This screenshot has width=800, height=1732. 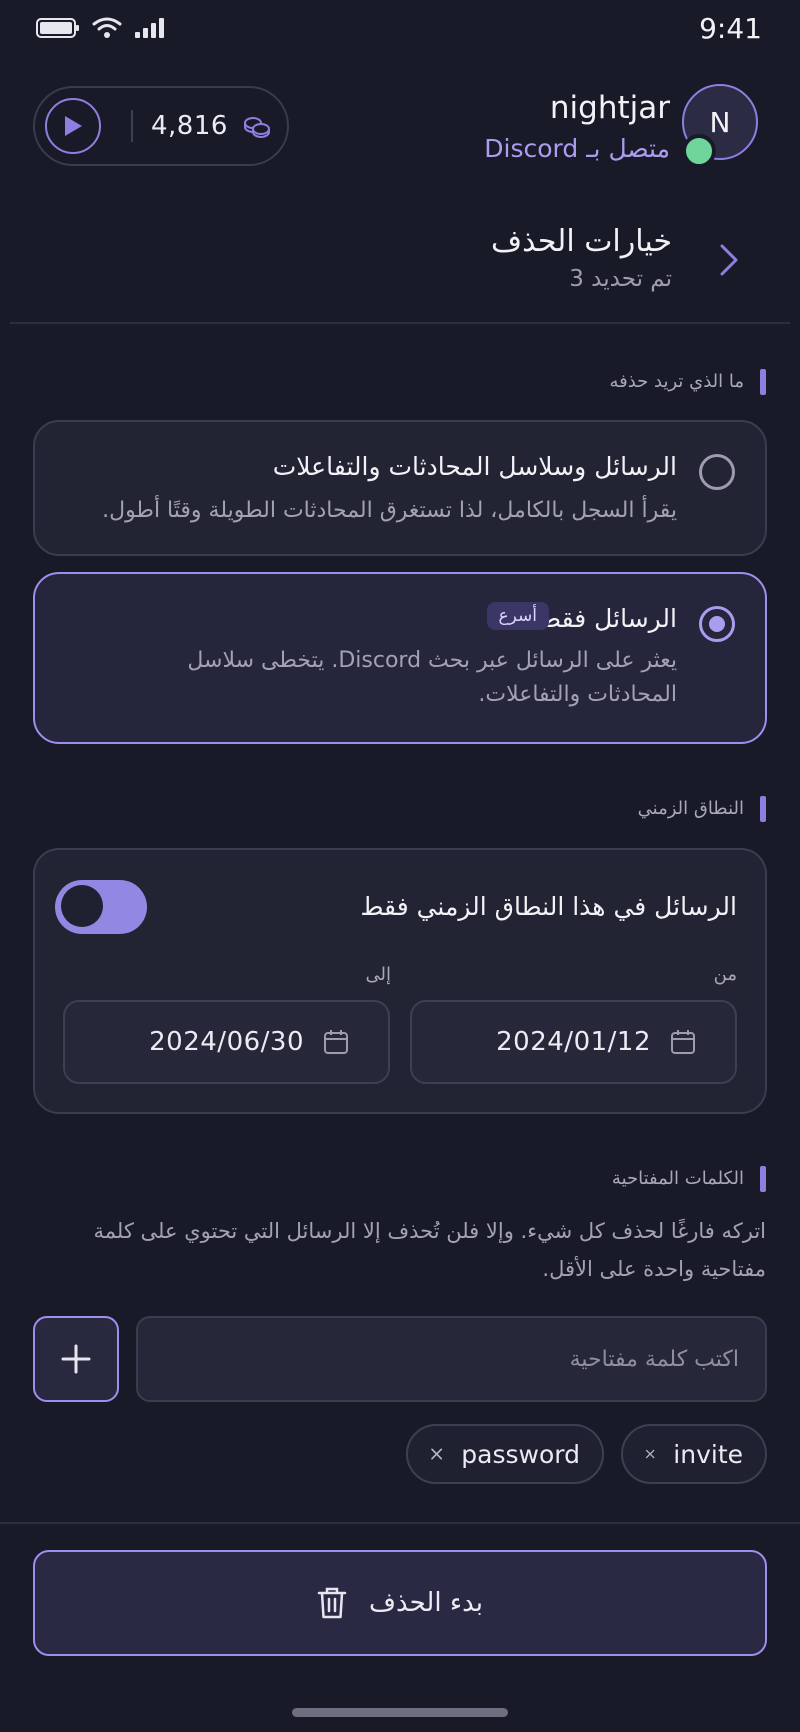 I want to click on faster-badge: أسرع, so click(x=517, y=616).